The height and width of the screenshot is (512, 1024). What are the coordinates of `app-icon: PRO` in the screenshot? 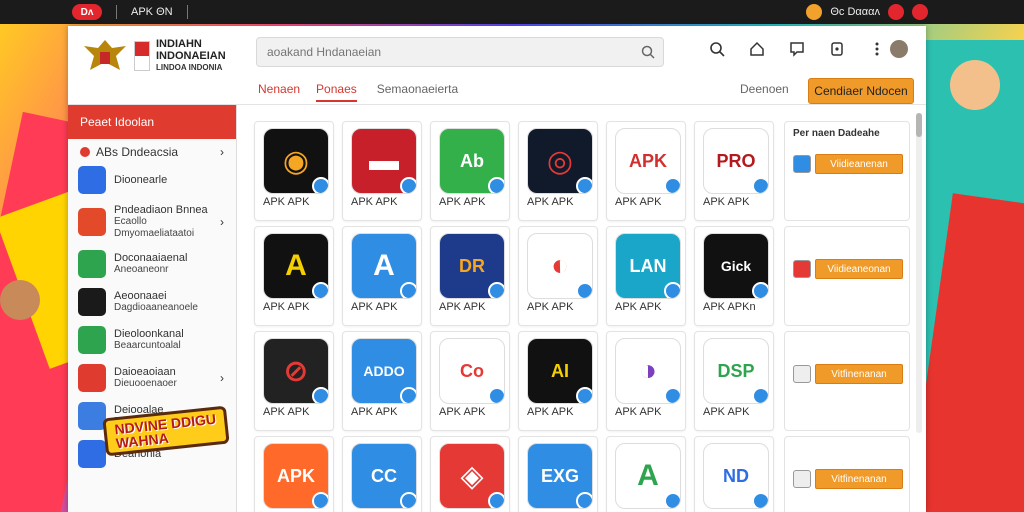 It's located at (736, 161).